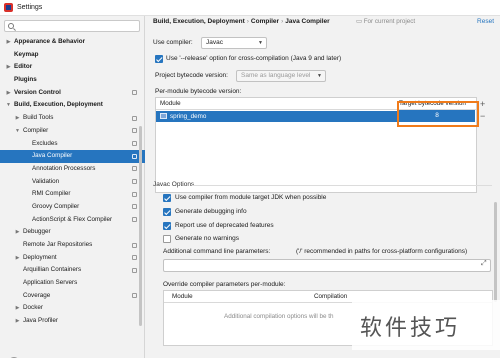  I want to click on table-row: spring_demo, so click(278, 116).